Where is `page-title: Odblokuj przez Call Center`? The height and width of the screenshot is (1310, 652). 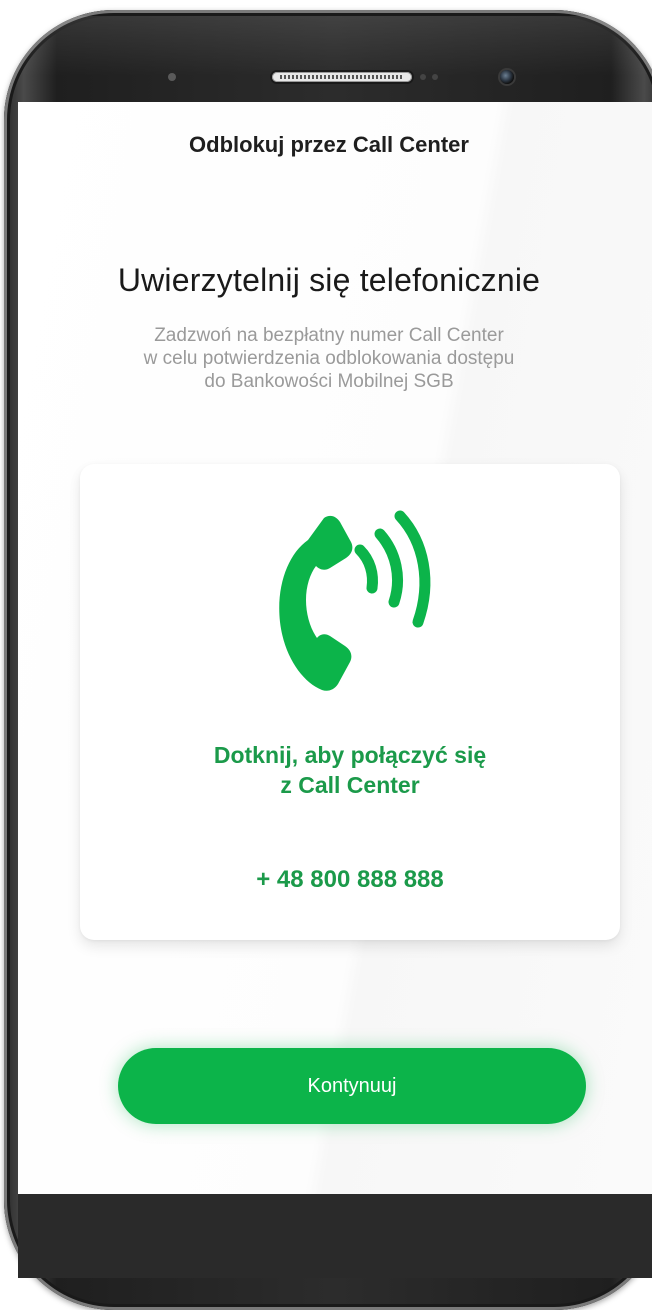
page-title: Odblokuj przez Call Center is located at coordinates (329, 144).